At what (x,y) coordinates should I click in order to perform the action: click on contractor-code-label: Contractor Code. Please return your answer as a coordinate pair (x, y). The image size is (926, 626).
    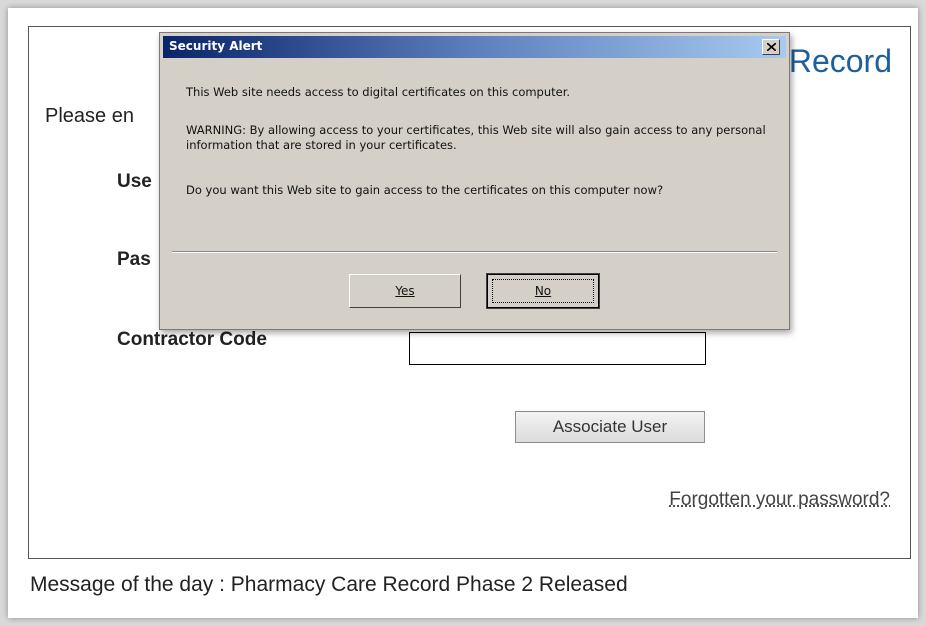
    Looking at the image, I should click on (192, 339).